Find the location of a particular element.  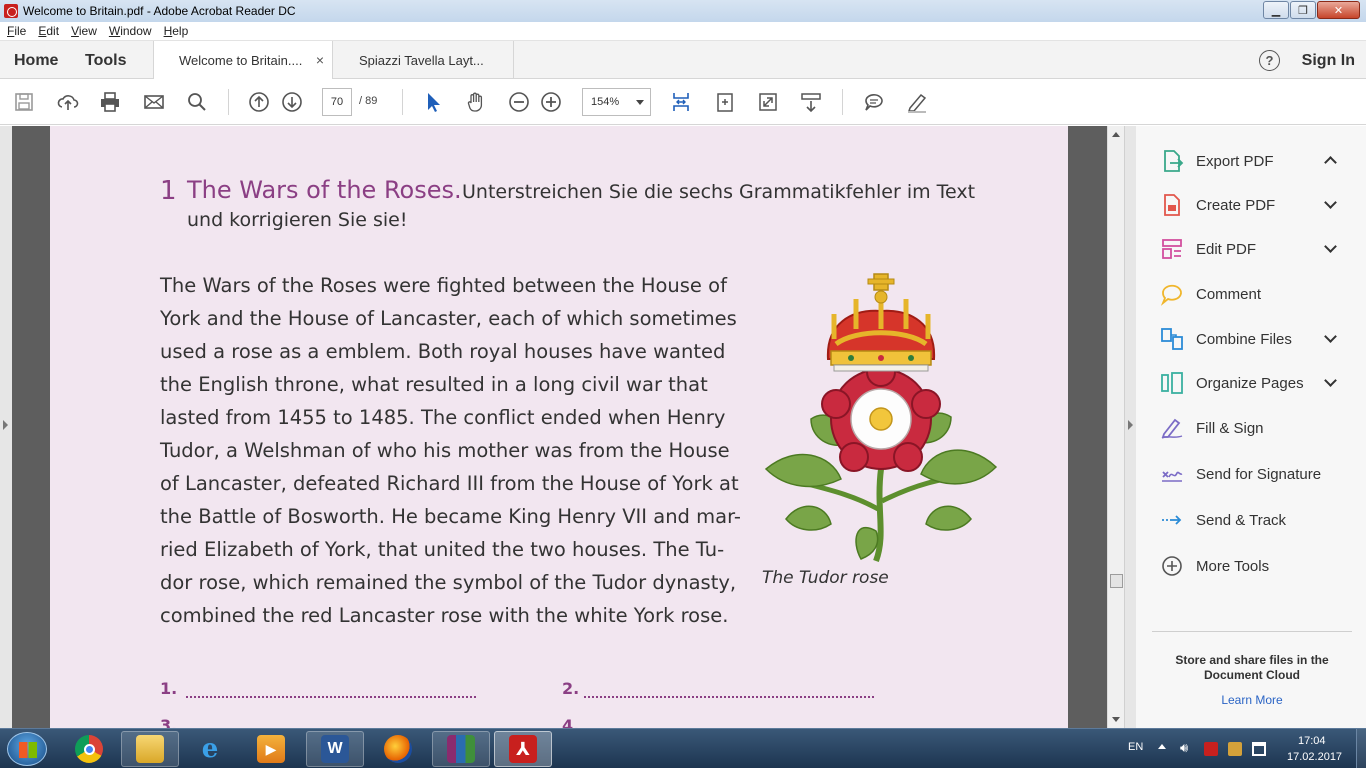

send-track-icon is located at coordinates (1172, 520).